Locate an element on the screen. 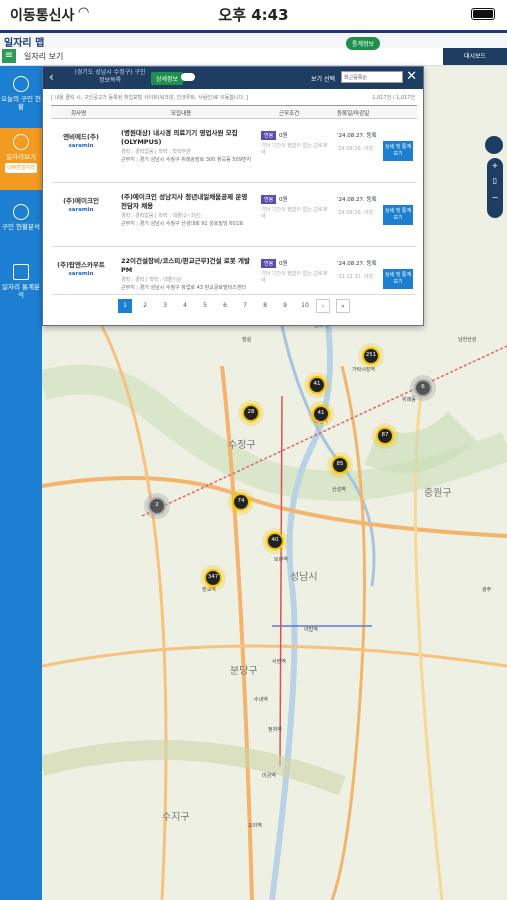 This screenshot has width=507, height=900. search-person-icon is located at coordinates (21, 212).